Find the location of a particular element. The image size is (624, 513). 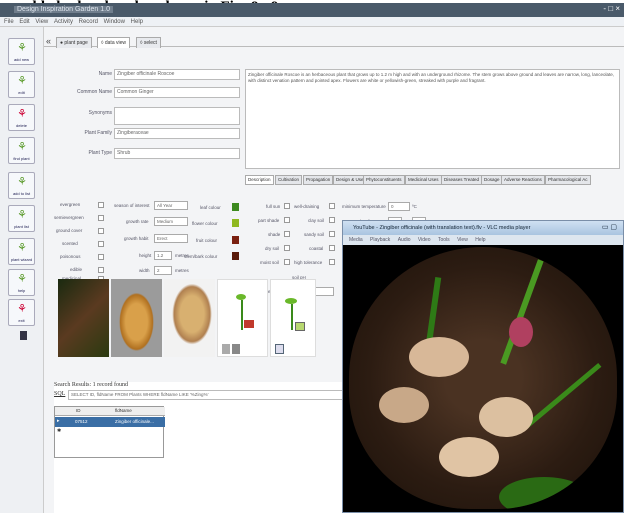

tab-adverse-reactions: Adverse Reactions is located at coordinates (523, 180).